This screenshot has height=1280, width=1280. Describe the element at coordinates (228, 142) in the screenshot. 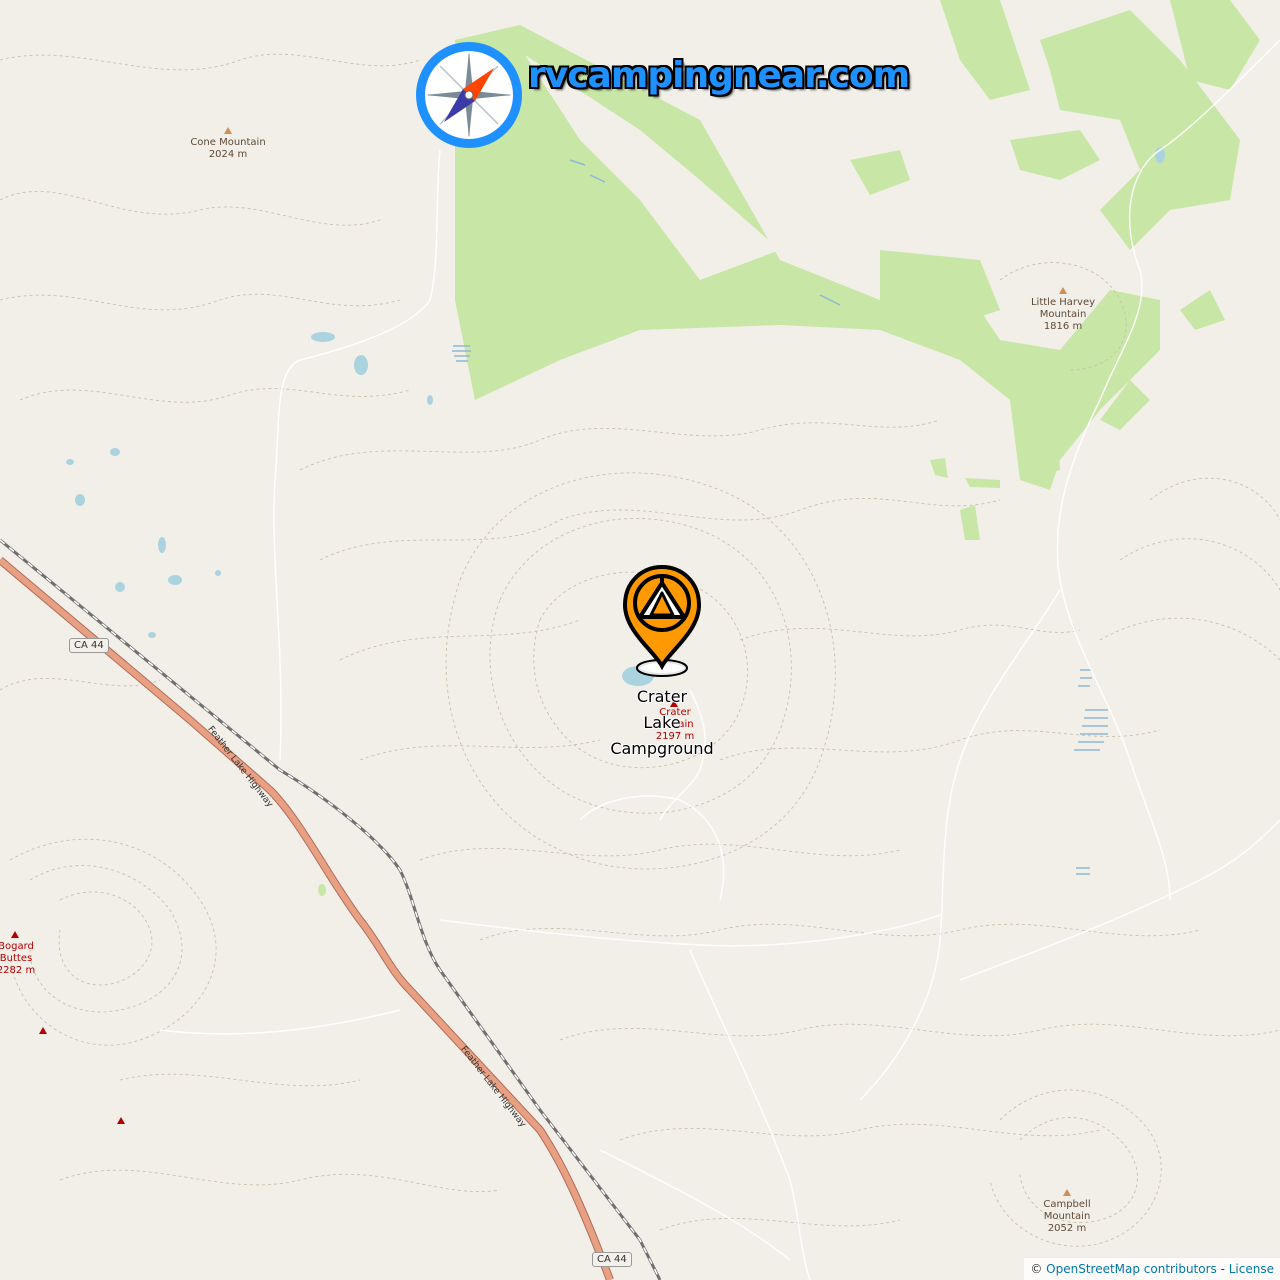

I see `peak-name: Cone Mountain` at that location.